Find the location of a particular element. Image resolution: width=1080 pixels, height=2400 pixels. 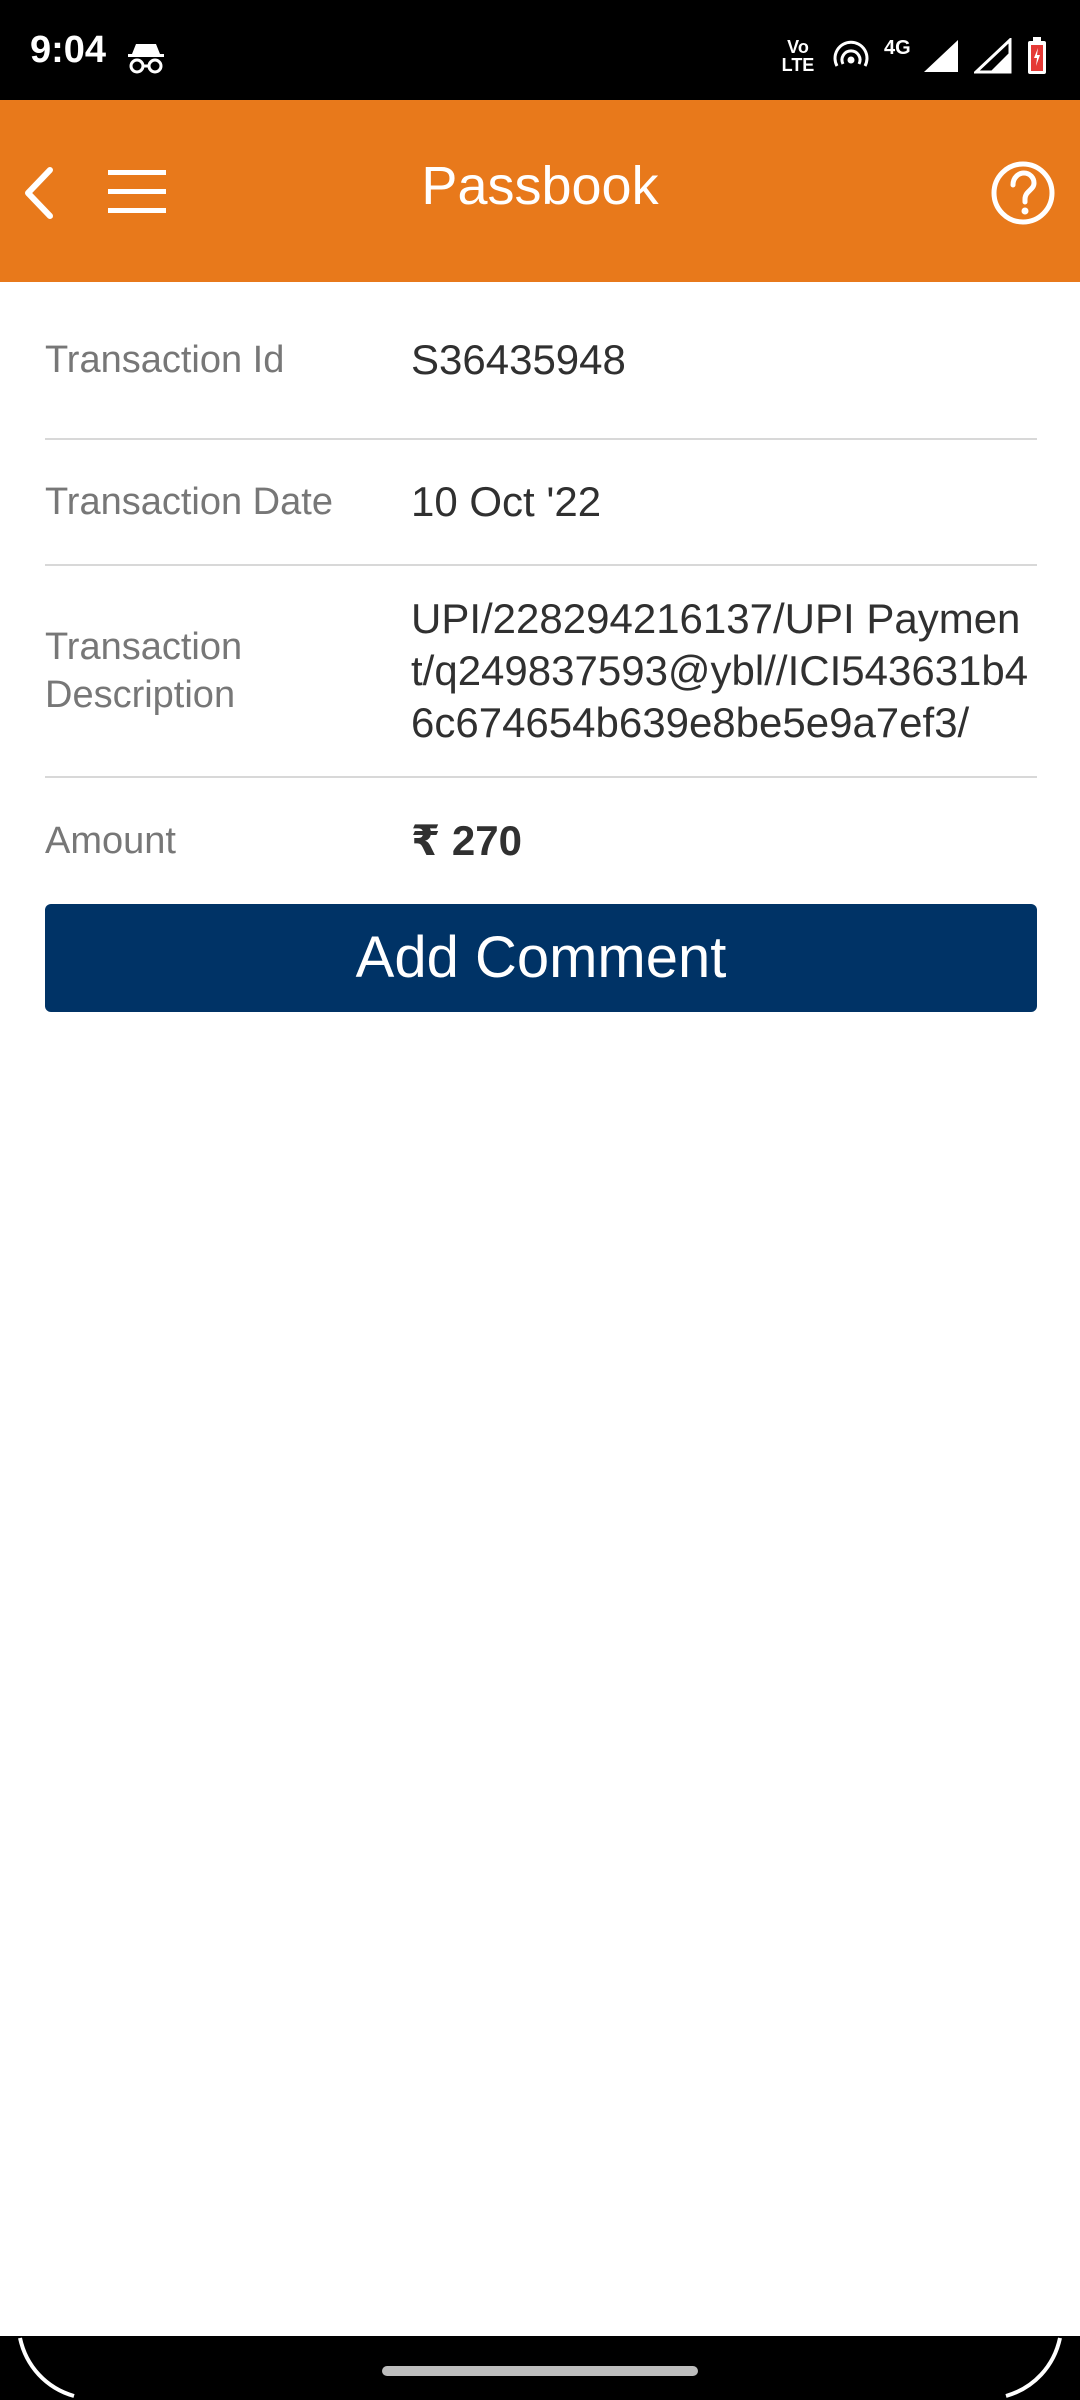

hotspot-icon is located at coordinates (851, 53).